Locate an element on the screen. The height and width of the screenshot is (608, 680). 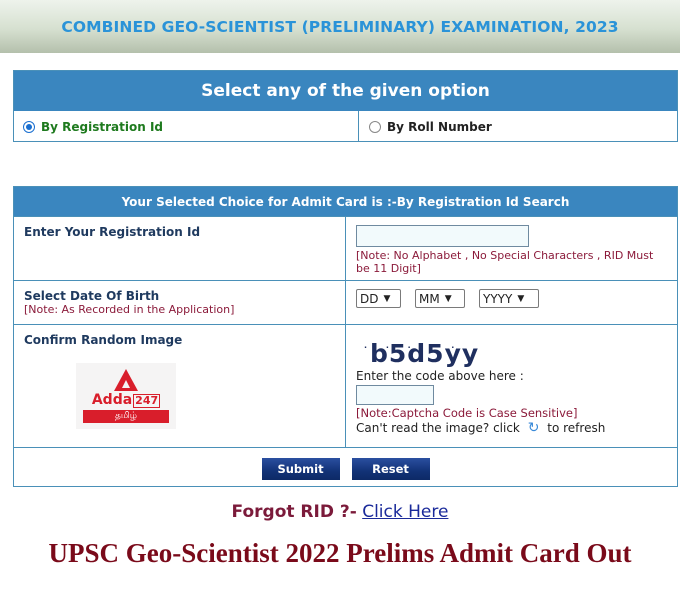
reset-button: Reset is located at coordinates (390, 468).